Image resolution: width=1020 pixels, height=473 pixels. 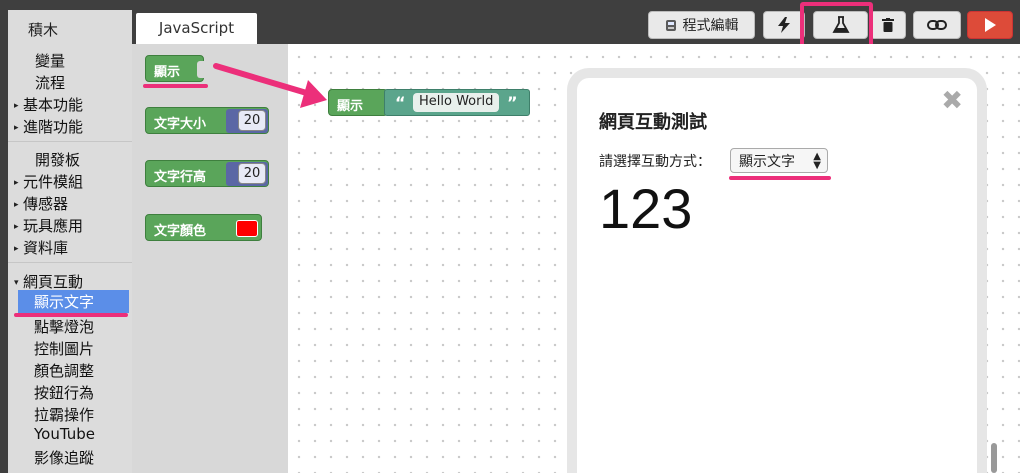 I want to click on sidebar-item-basic: ▸ 基本功能, so click(x=48, y=104).